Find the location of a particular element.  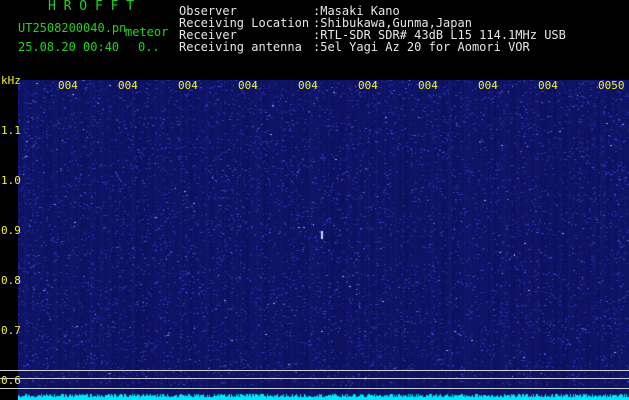

y-tick-label: 0.8 is located at coordinates (11, 280).